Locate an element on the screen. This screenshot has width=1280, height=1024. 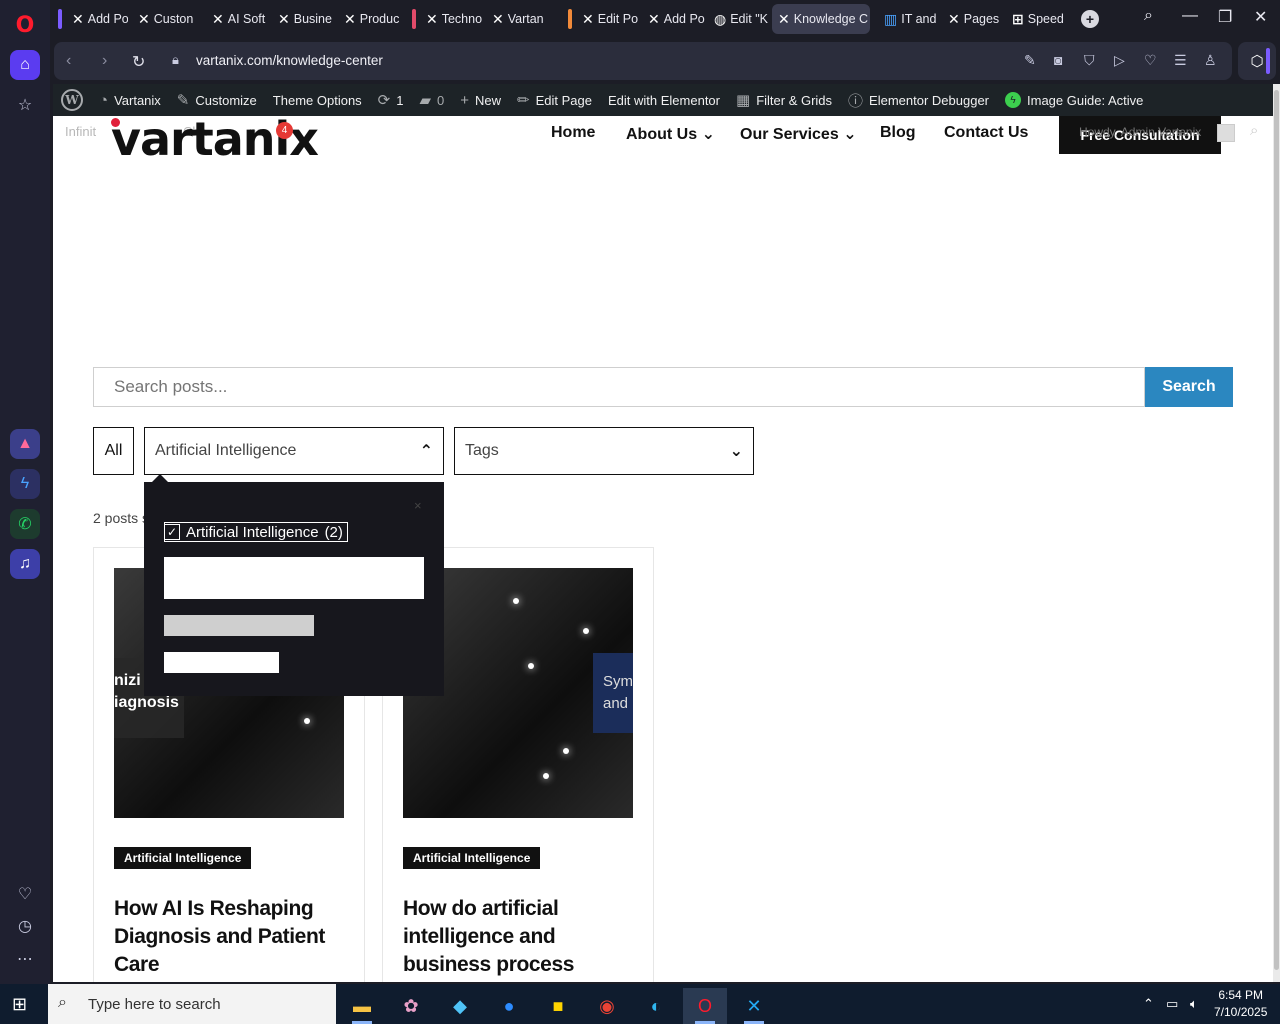
tags-select: Tags ⌄ is located at coordinates (604, 451).